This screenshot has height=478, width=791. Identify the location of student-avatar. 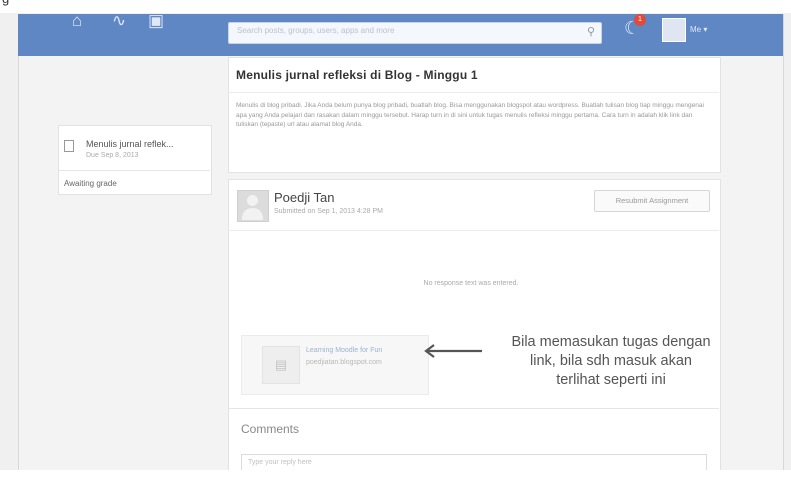
(253, 206).